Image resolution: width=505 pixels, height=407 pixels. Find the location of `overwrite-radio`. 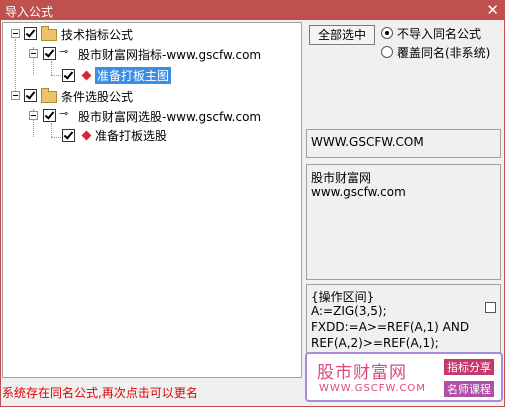

overwrite-radio is located at coordinates (387, 52).